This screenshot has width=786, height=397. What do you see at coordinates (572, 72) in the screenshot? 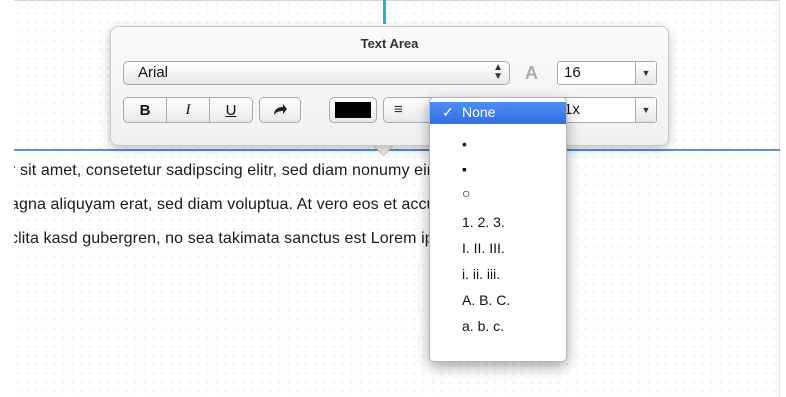
I see `font-size-value: 16` at bounding box center [572, 72].